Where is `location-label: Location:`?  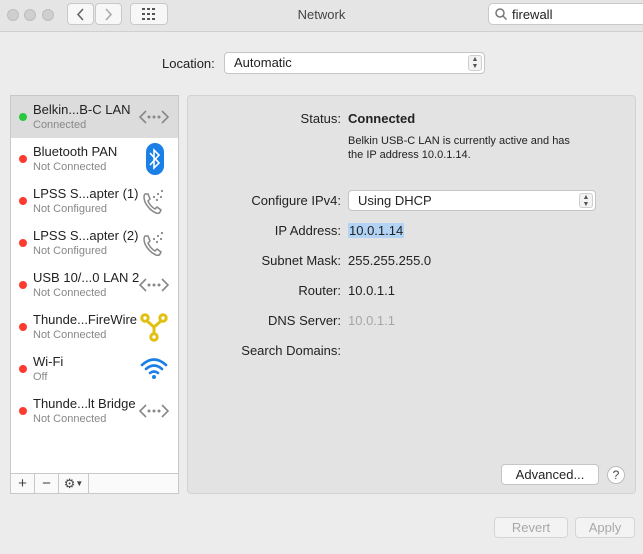
location-label: Location: is located at coordinates (188, 63).